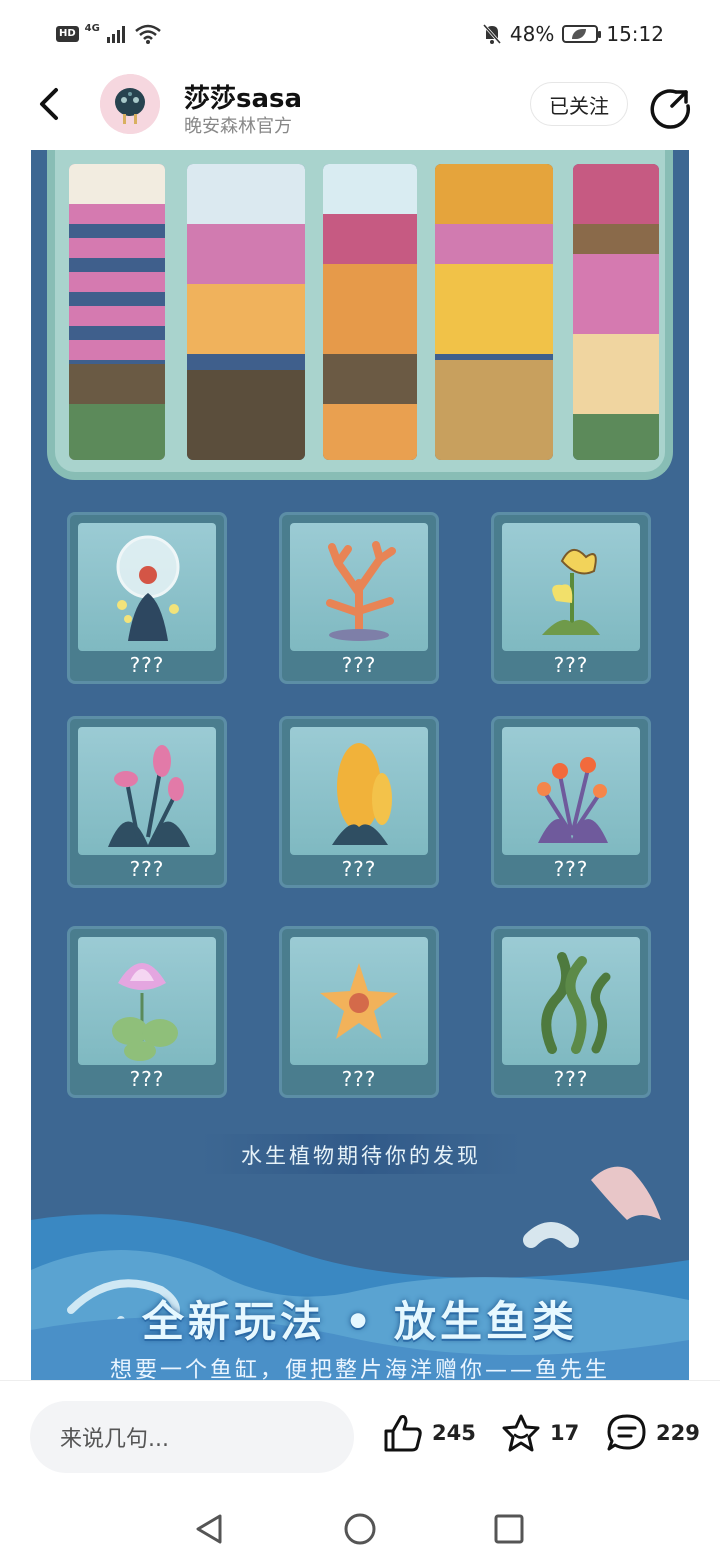 The image size is (720, 1567). I want to click on battery-icon, so click(582, 34).